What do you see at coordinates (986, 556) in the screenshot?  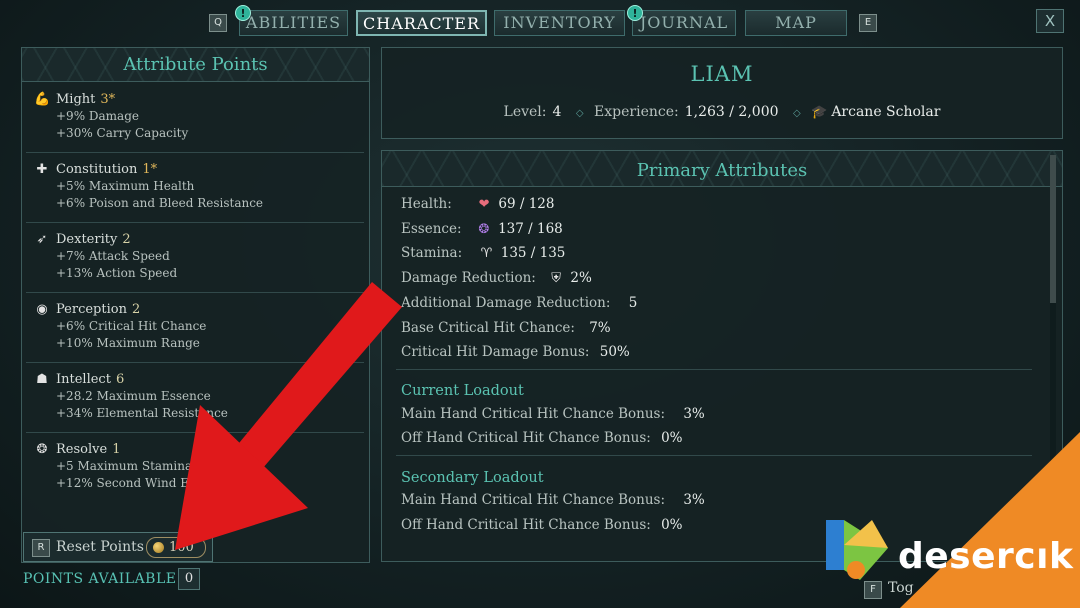 I see `watermark-brand: desercık` at bounding box center [986, 556].